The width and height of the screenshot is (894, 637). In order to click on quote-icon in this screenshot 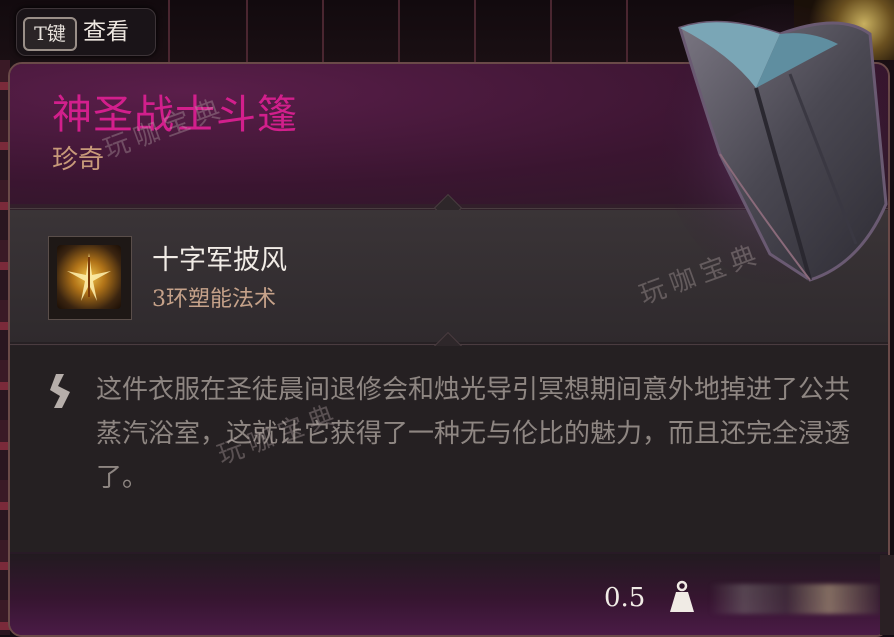, I will do `click(60, 391)`.